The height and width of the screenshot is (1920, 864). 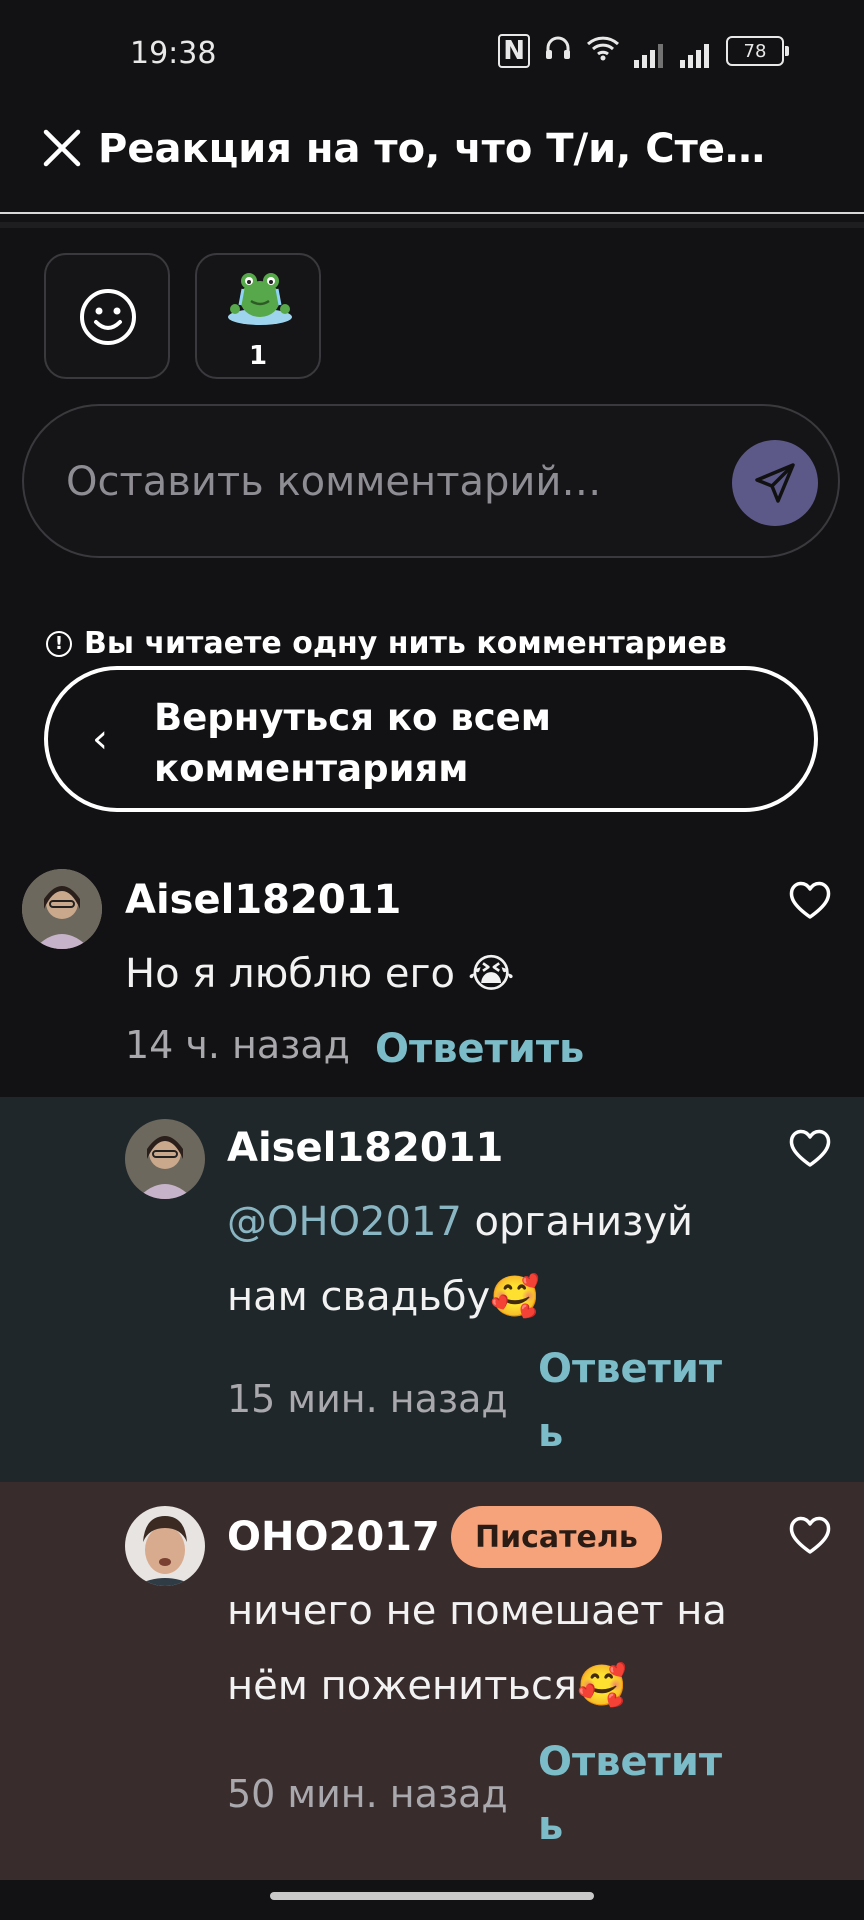 I want to click on back-to-all-comments-button: ‹ Вернуться ко всем комментариям, so click(x=431, y=739).